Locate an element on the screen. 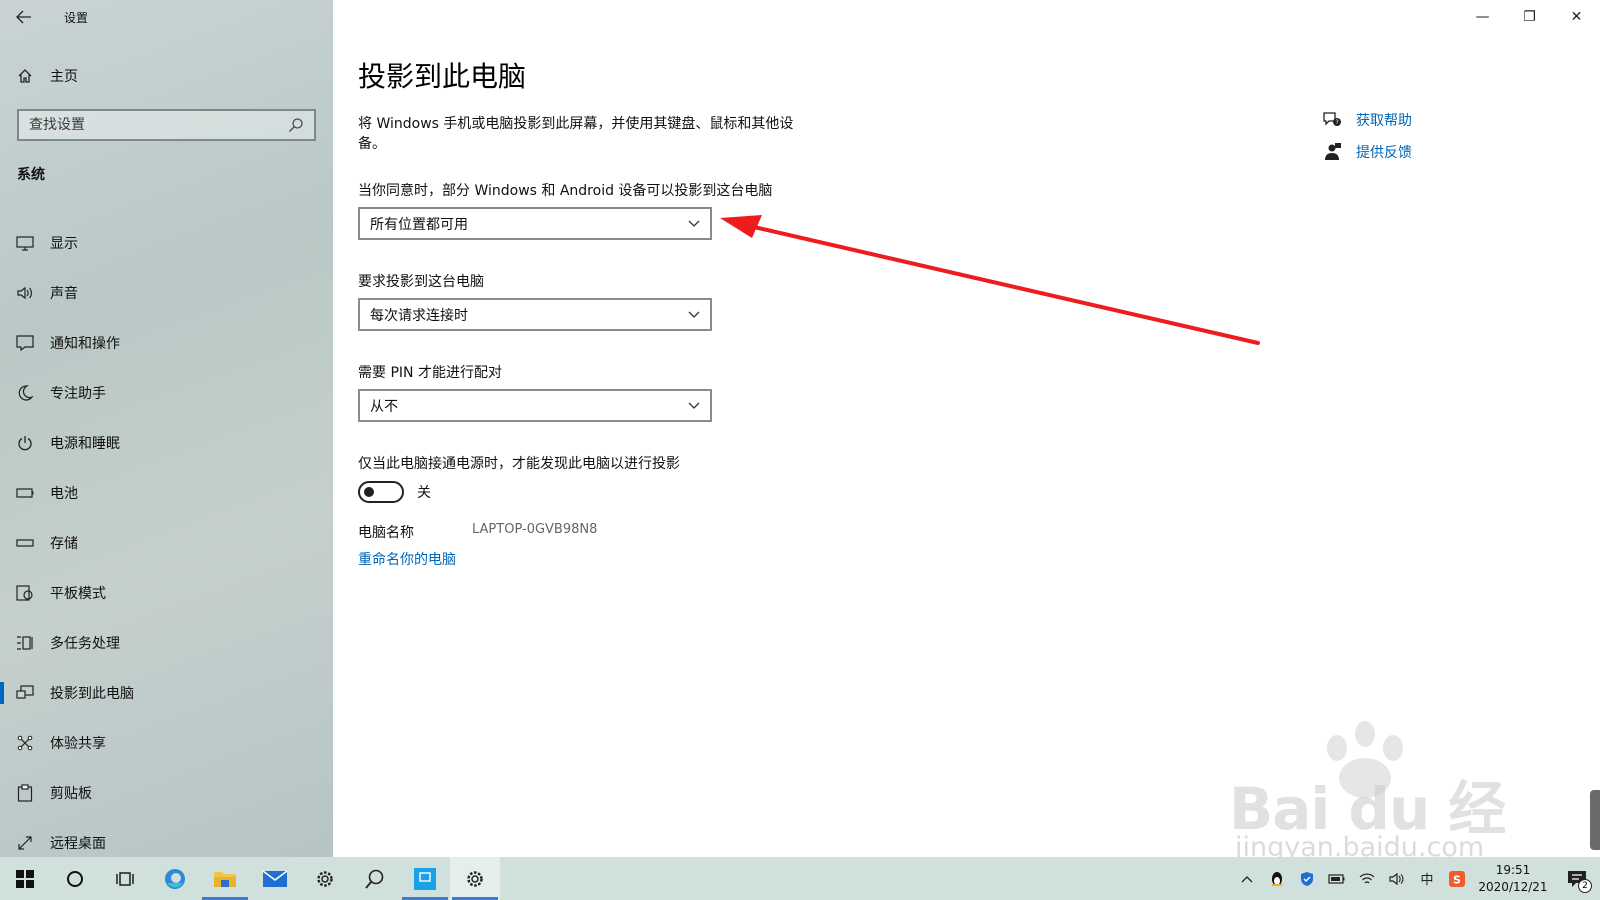 The height and width of the screenshot is (900, 1600). taskbar-mail is located at coordinates (275, 878).